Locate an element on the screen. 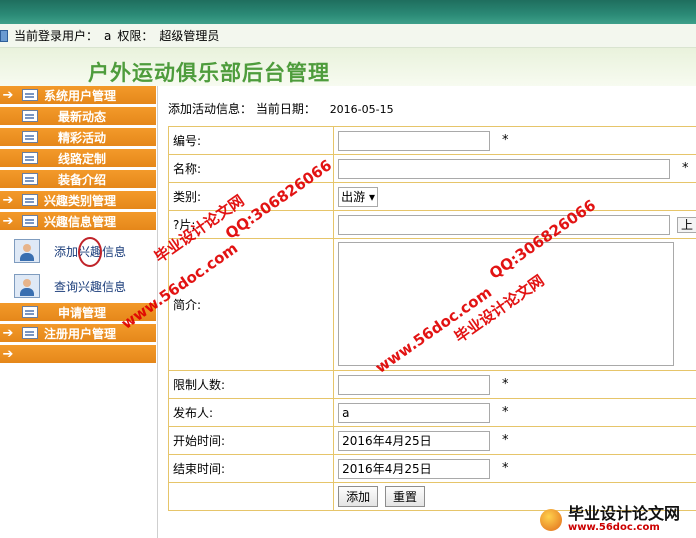  reset-button: 重置 is located at coordinates (405, 496).